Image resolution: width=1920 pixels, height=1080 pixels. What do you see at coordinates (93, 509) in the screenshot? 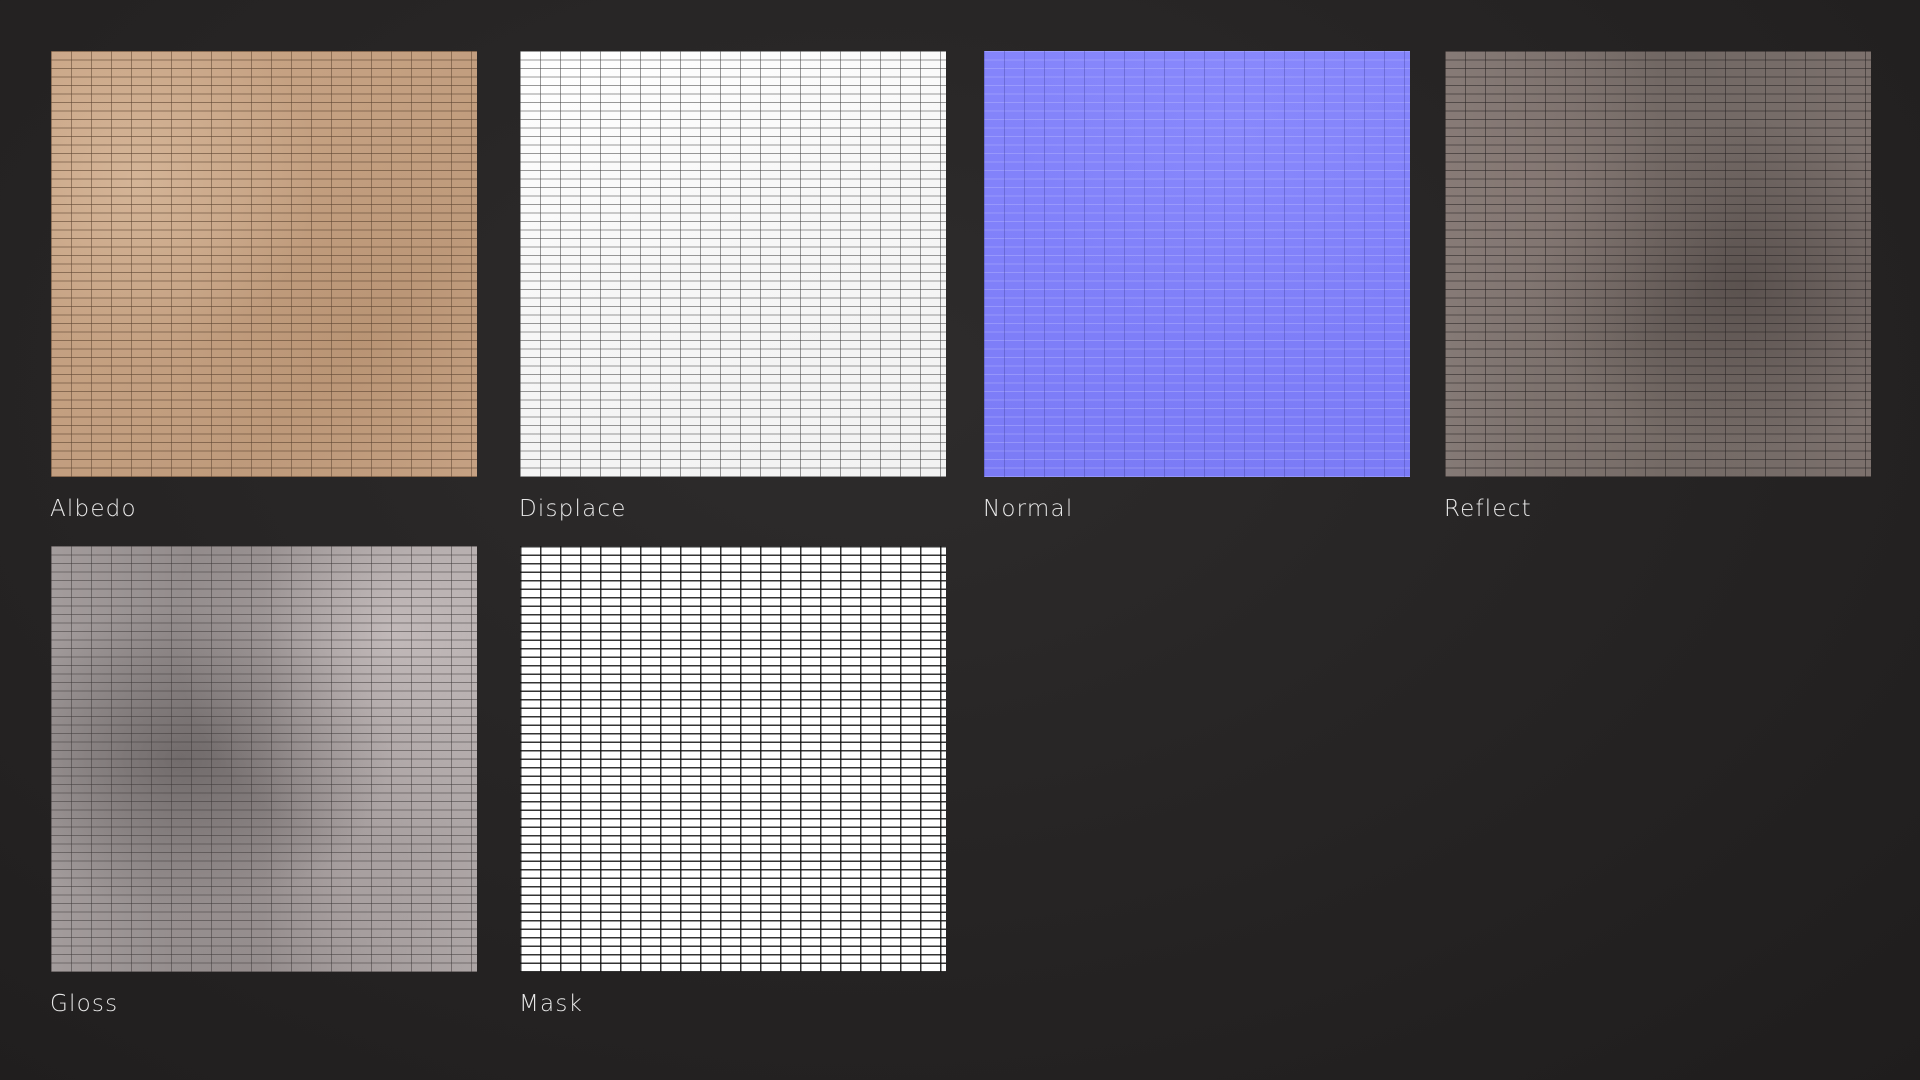
I see `map-label-albedo: Albedo` at bounding box center [93, 509].